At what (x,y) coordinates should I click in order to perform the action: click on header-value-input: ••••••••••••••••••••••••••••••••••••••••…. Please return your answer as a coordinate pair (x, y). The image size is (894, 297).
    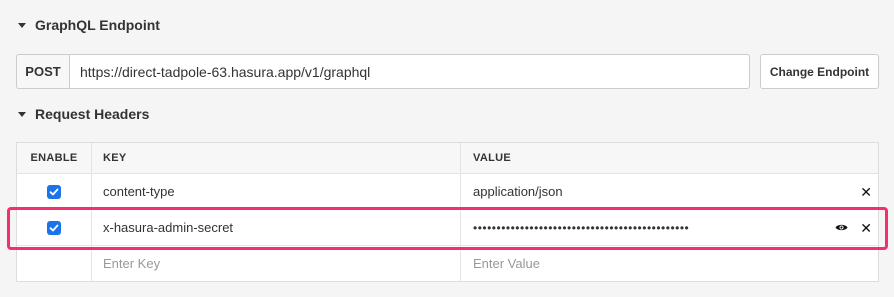
    Looking at the image, I should click on (581, 228).